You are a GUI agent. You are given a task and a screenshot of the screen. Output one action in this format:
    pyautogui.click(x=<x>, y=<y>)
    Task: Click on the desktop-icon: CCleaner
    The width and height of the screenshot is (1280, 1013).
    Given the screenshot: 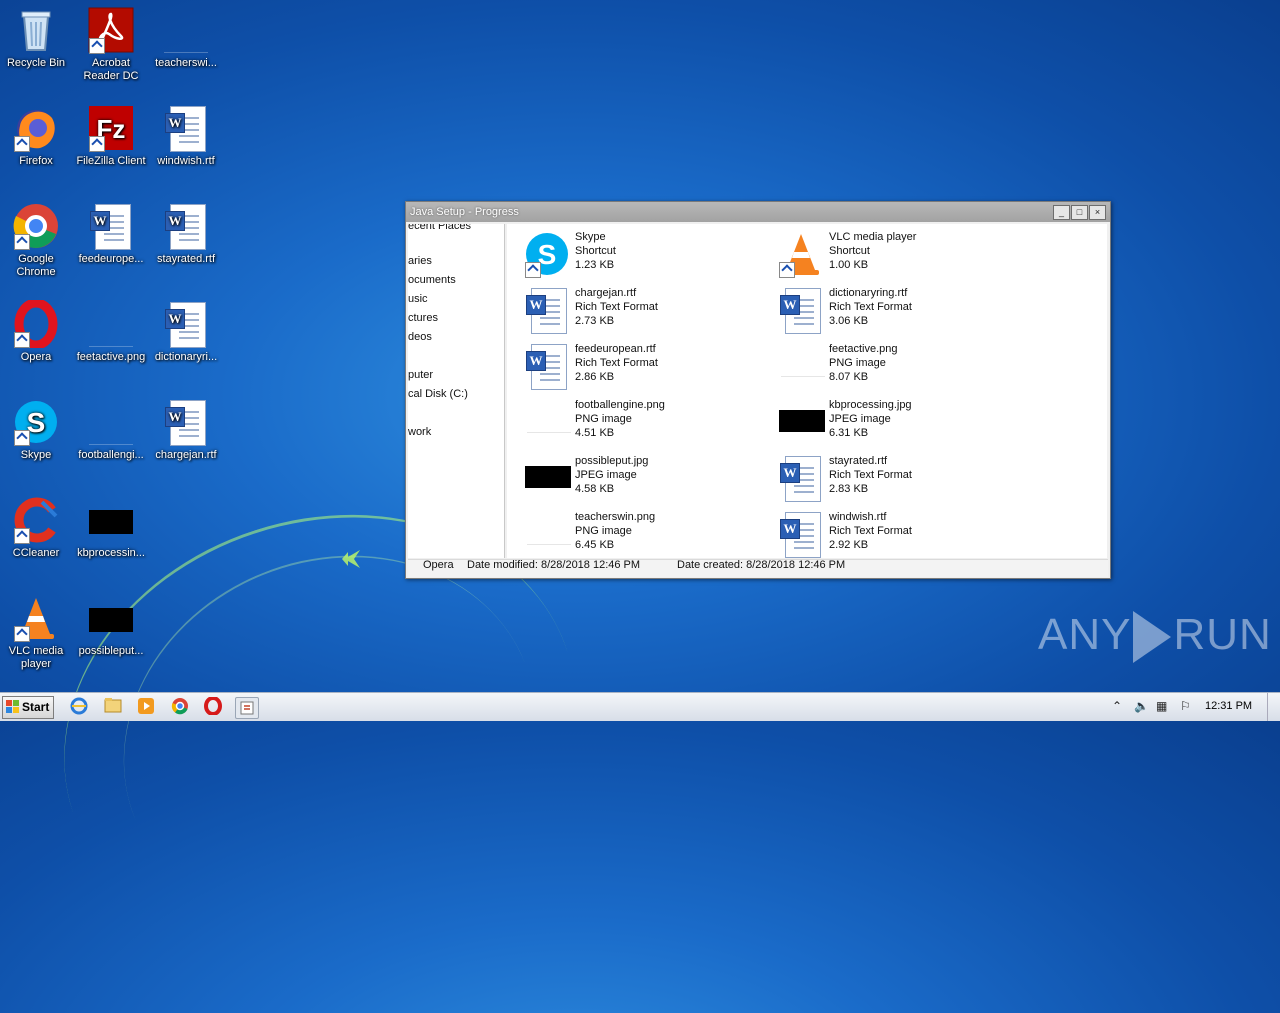 What is the action you would take?
    pyautogui.click(x=37, y=528)
    